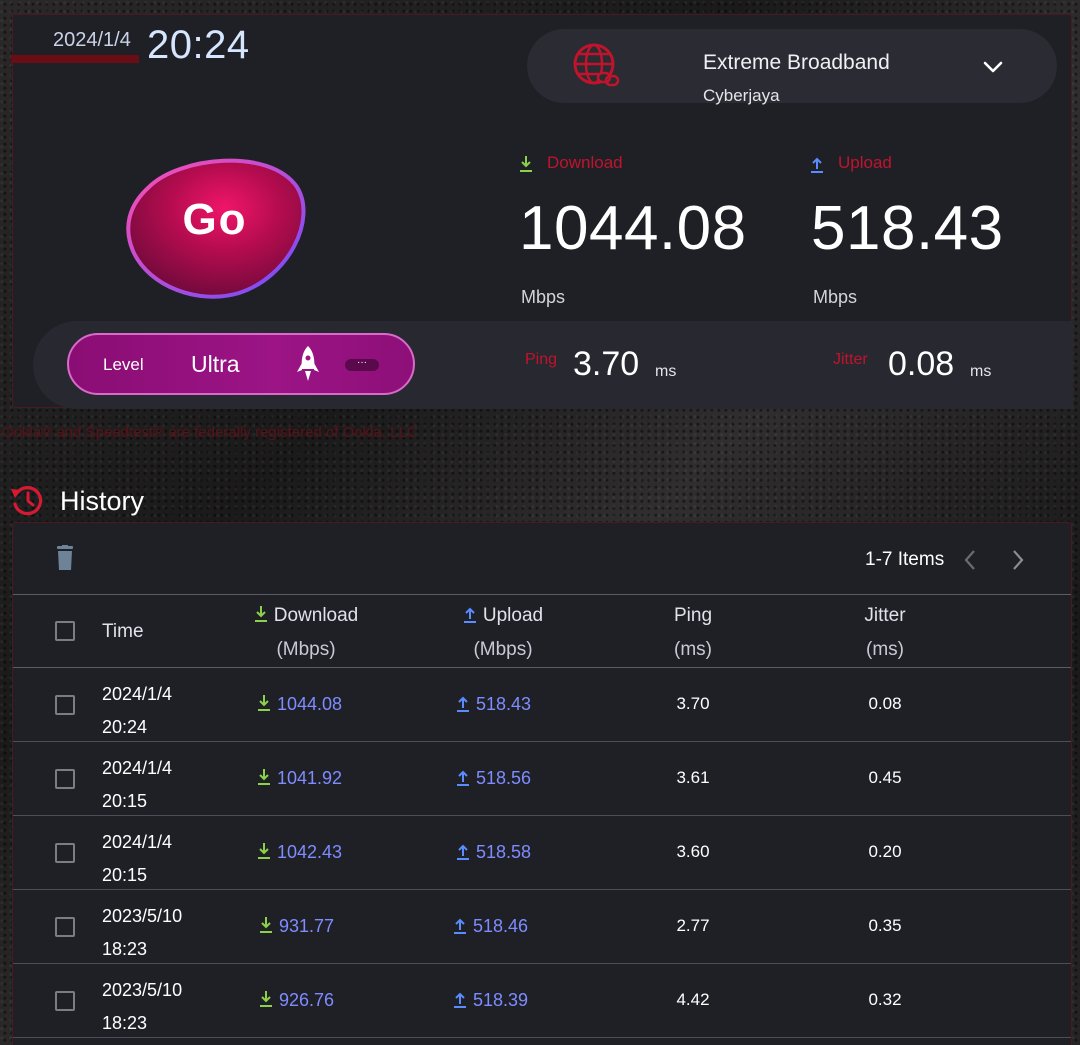 The image size is (1080, 1045). Describe the element at coordinates (490, 1000) in the screenshot. I see `row-upload: 518.39` at that location.